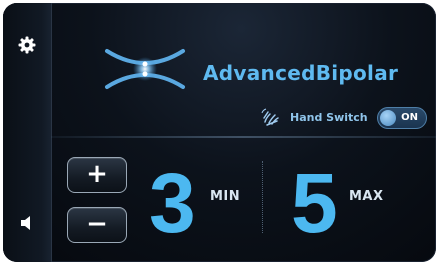 The image size is (439, 265). What do you see at coordinates (27, 132) in the screenshot?
I see `sidebar` at bounding box center [27, 132].